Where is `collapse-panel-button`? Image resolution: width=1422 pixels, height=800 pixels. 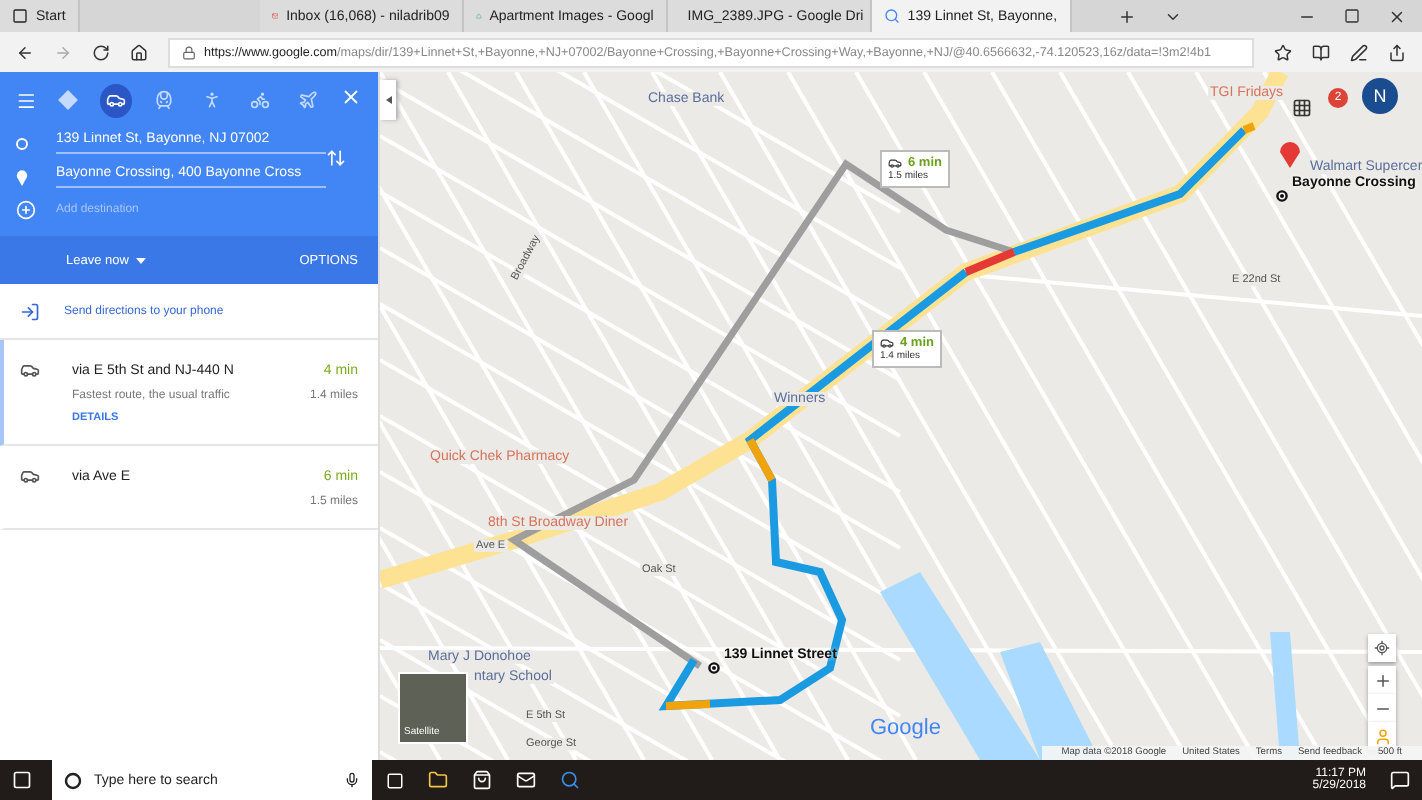
collapse-panel-button is located at coordinates (388, 100).